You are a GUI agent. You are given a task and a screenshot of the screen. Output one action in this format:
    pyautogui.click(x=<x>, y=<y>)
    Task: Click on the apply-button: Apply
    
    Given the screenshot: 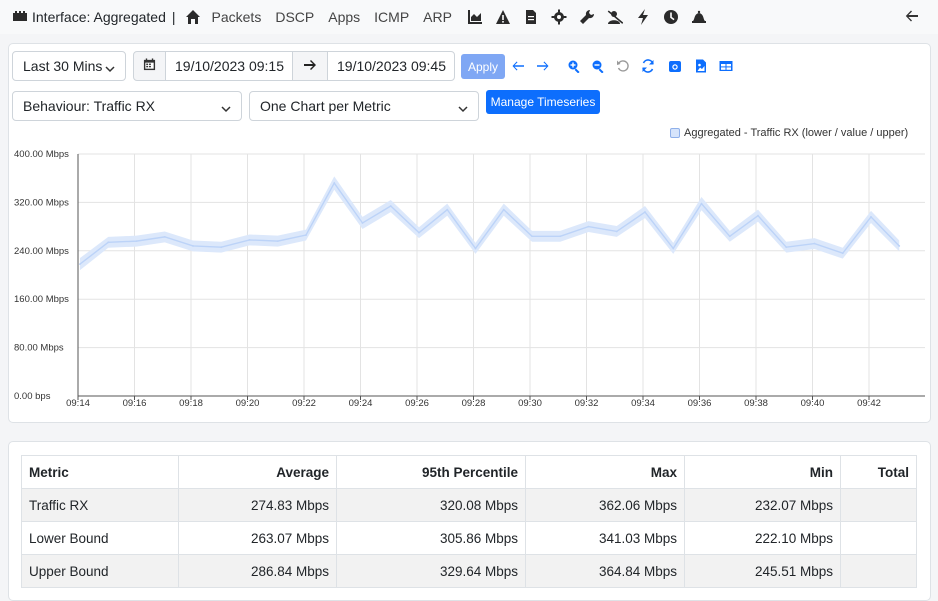 What is the action you would take?
    pyautogui.click(x=483, y=66)
    